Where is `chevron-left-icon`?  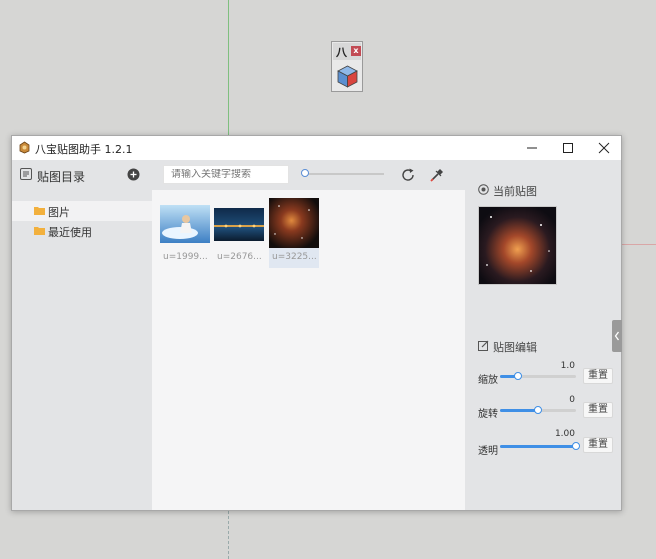 chevron-left-icon is located at coordinates (617, 336).